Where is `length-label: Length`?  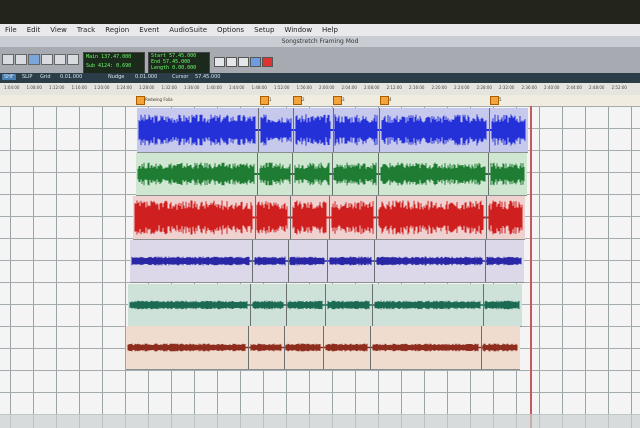 length-label: Length is located at coordinates (160, 68).